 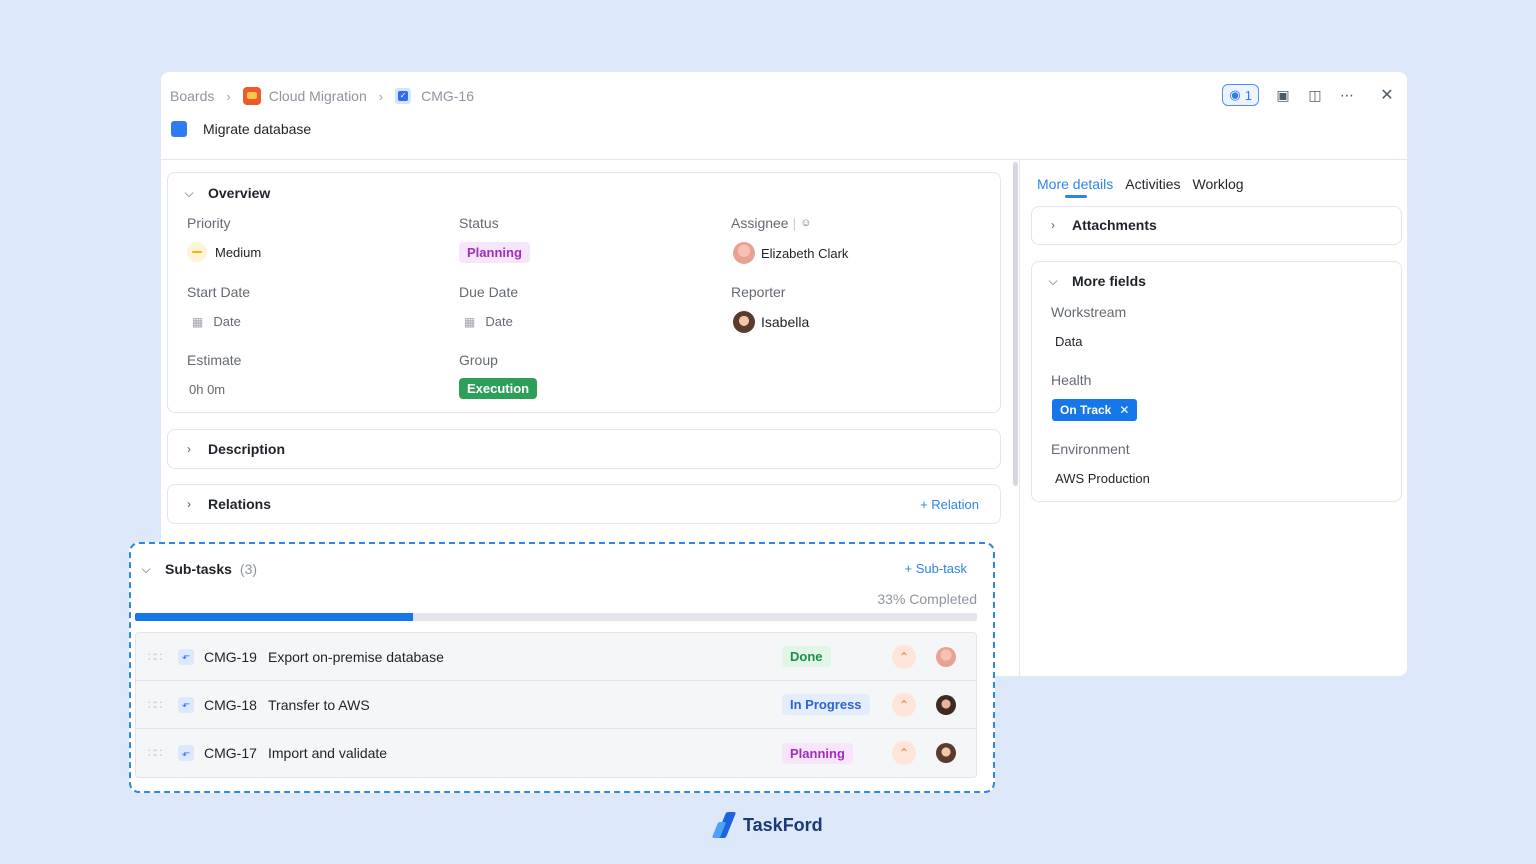 I want to click on description-heading: Description, so click(x=247, y=449).